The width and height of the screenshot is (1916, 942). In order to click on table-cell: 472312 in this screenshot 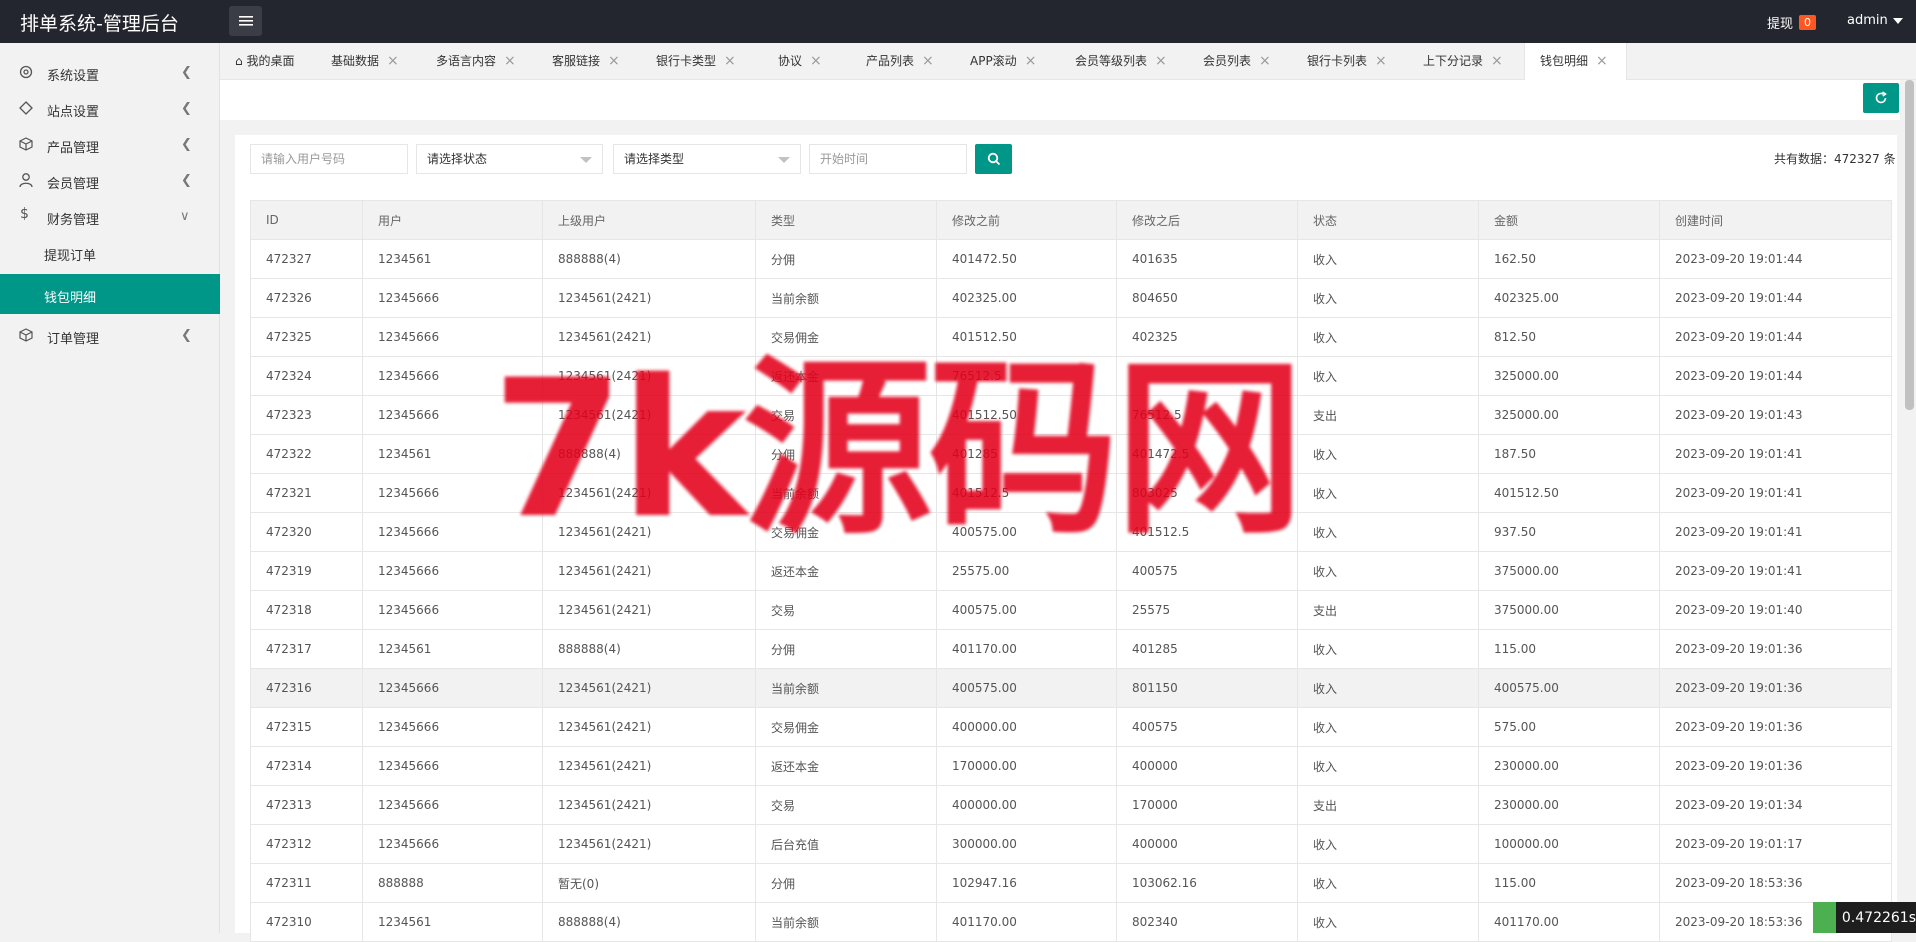, I will do `click(306, 844)`.